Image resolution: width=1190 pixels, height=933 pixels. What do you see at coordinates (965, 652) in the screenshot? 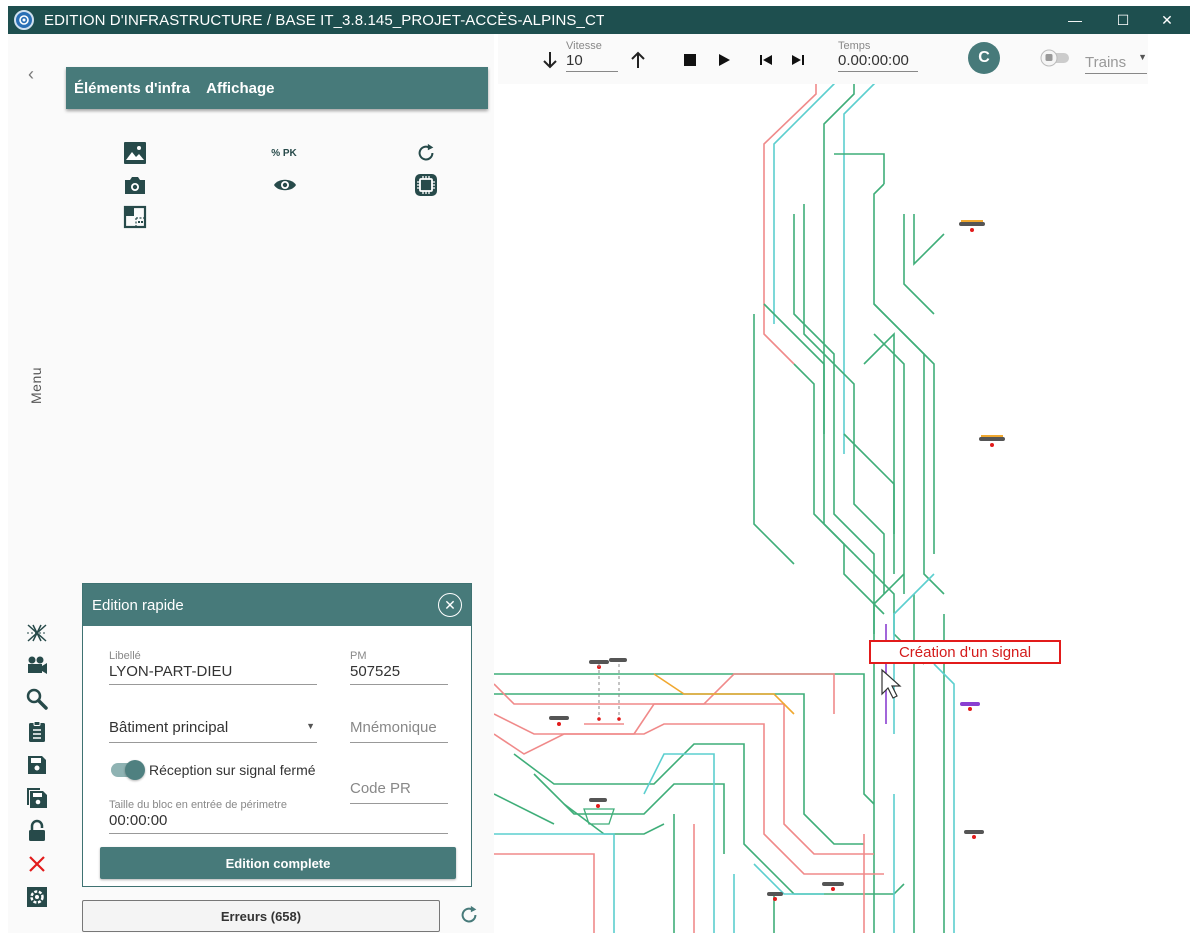
I see `create-signal-tooltip: Création d'un signal` at bounding box center [965, 652].